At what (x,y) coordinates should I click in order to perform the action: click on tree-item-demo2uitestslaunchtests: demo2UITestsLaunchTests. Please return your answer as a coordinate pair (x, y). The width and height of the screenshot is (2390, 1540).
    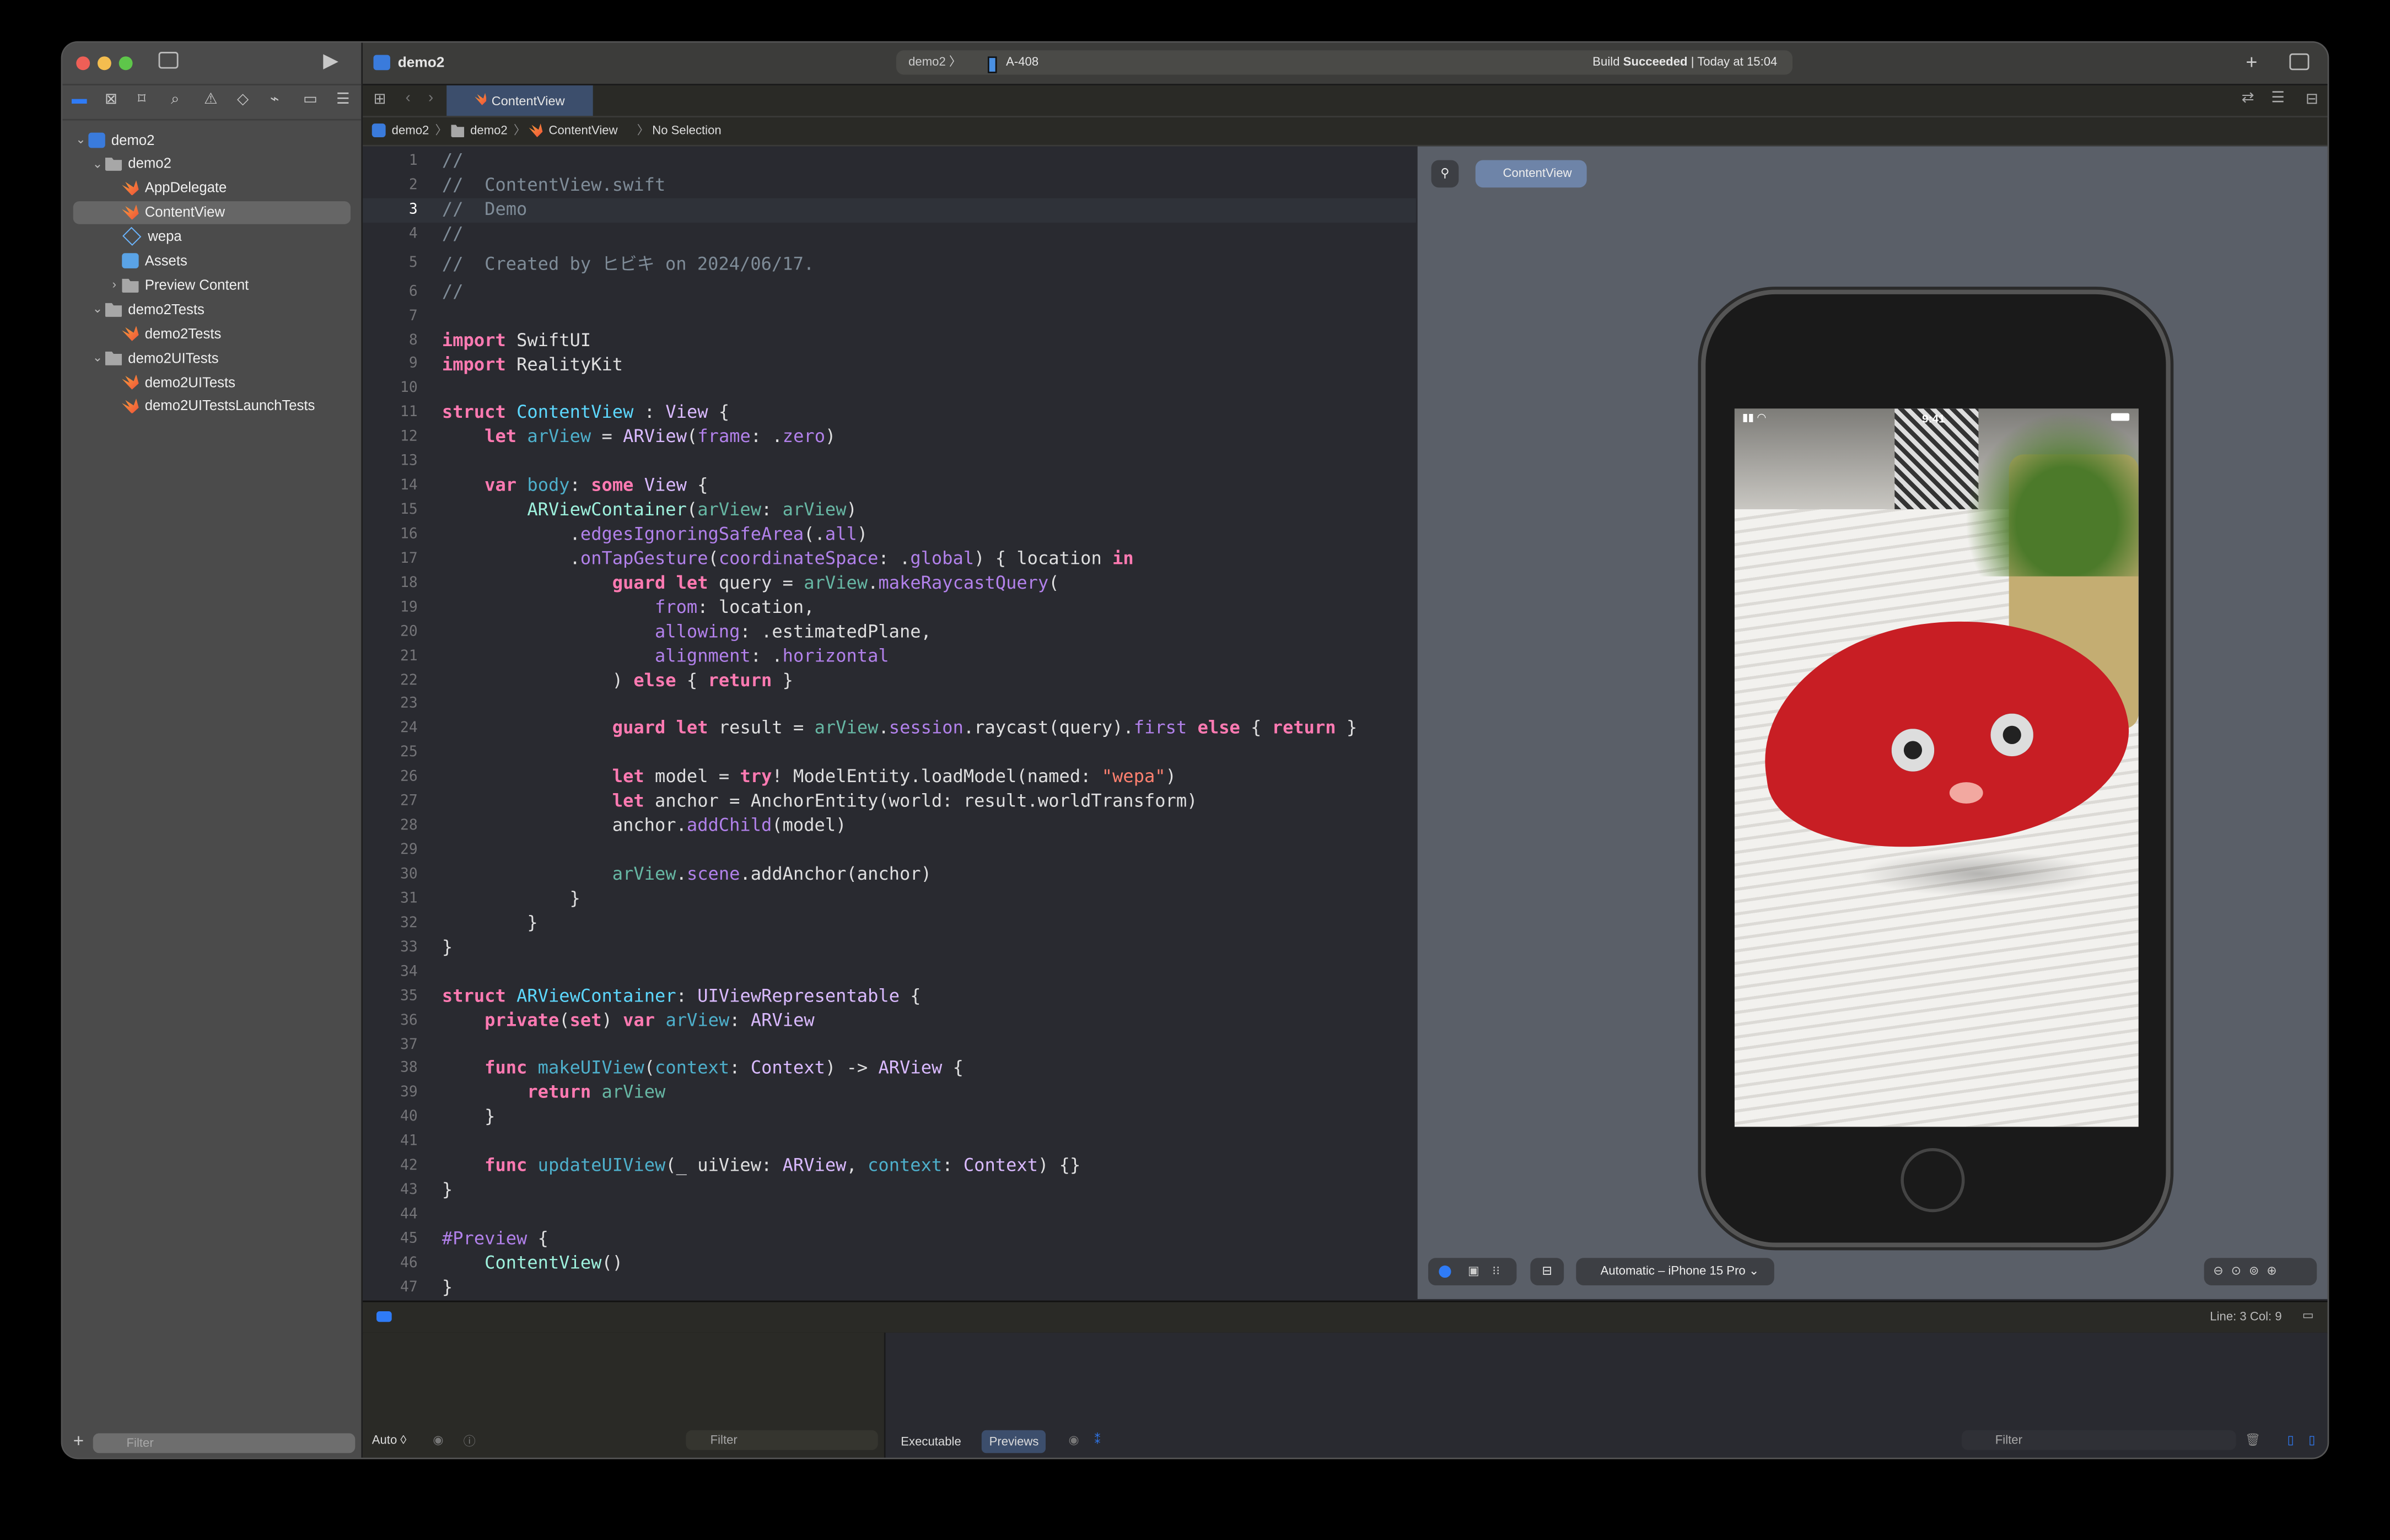
    Looking at the image, I should click on (212, 406).